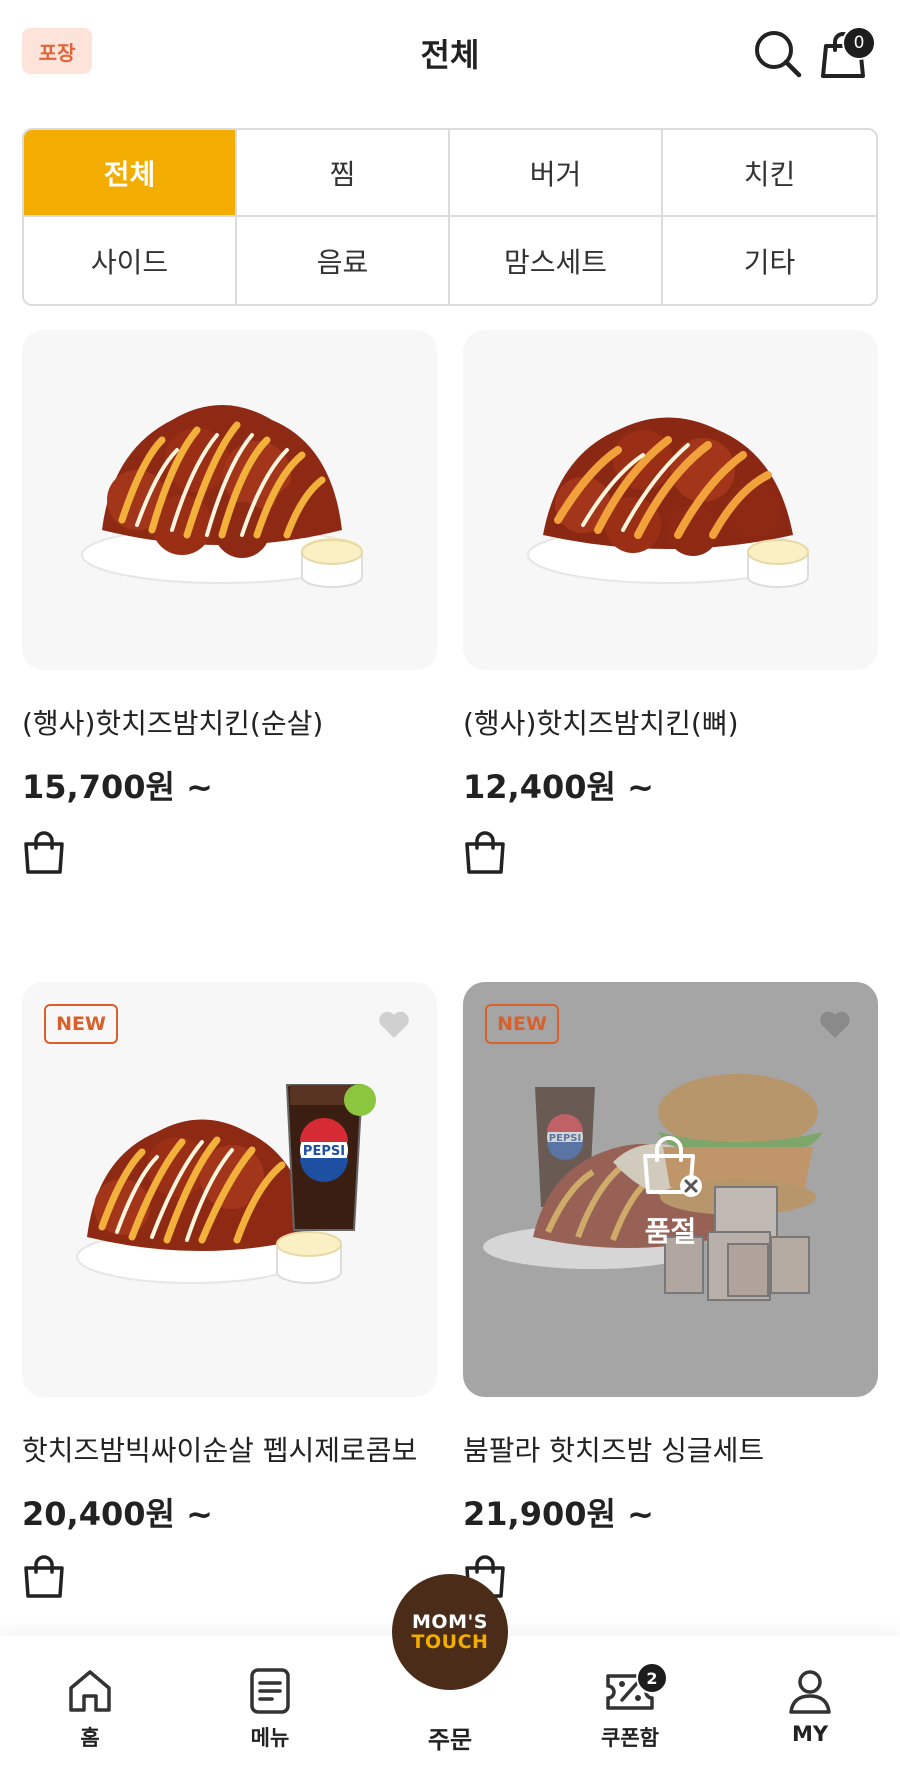 This screenshot has height=1782, width=900. Describe the element at coordinates (810, 1692) in the screenshot. I see `user-icon` at that location.